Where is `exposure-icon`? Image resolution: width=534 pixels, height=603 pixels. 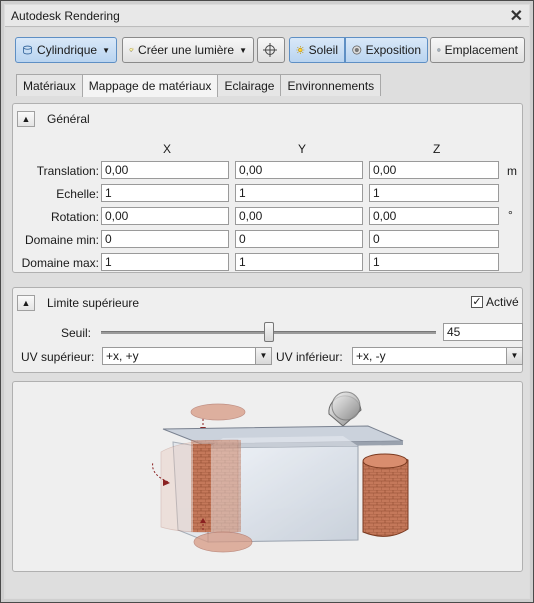 exposure-icon is located at coordinates (357, 50).